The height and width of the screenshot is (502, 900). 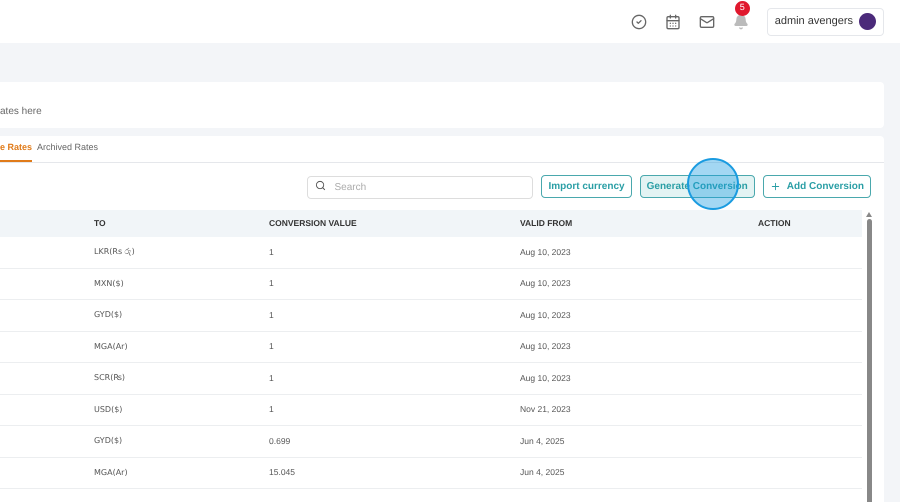 What do you see at coordinates (313, 223) in the screenshot?
I see `column-header: CONVERSION VALUE` at bounding box center [313, 223].